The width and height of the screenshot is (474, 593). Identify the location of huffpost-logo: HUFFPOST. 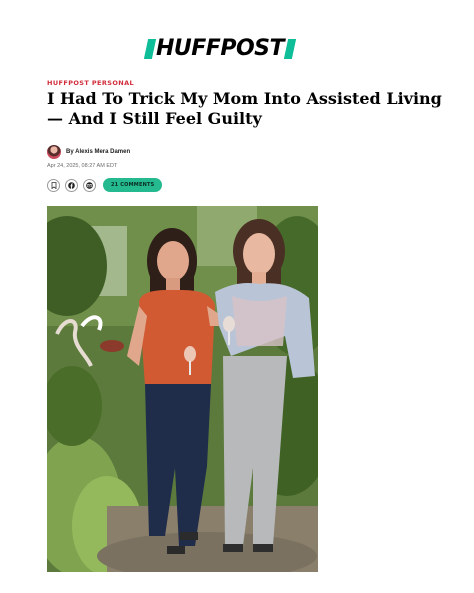
(220, 48).